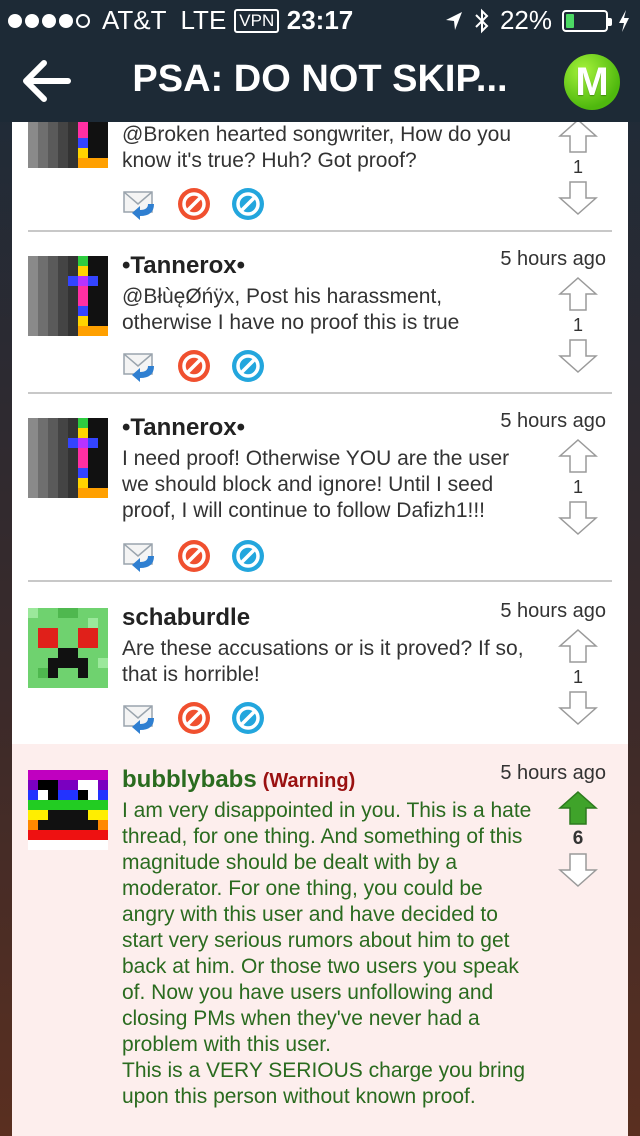  I want to click on upvote-arrow-active-icon, so click(578, 808).